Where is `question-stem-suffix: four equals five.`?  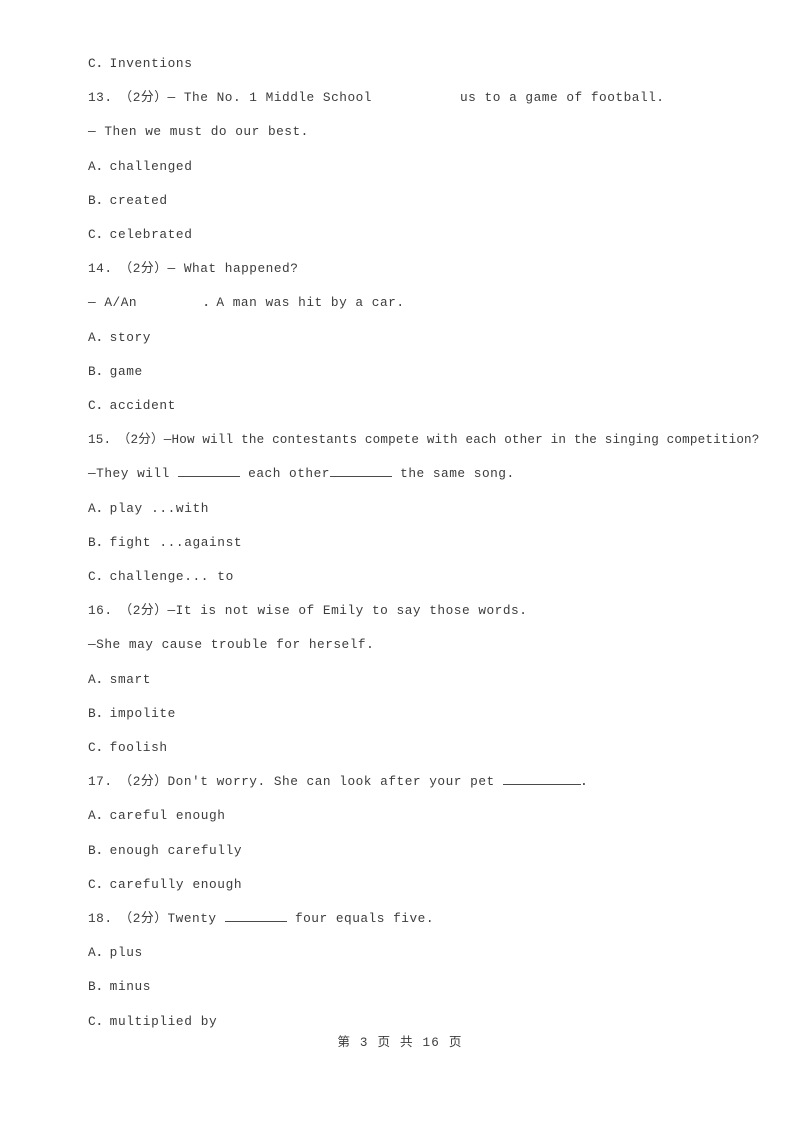
question-stem-suffix: four equals five. is located at coordinates (360, 919).